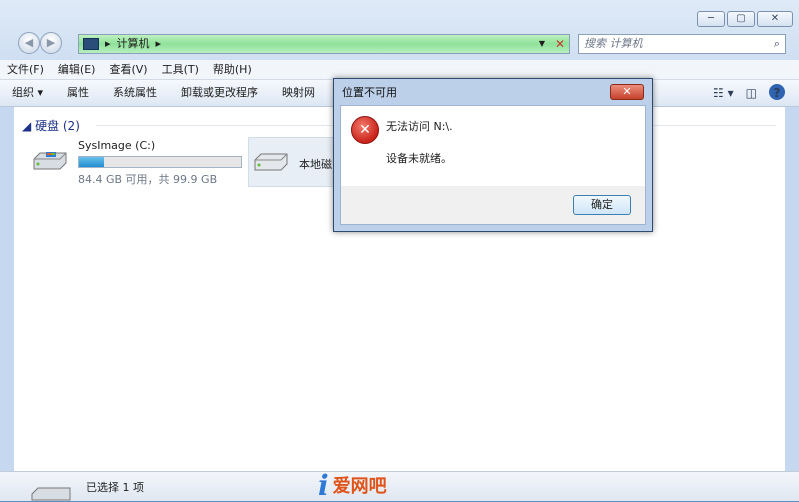 The width and height of the screenshot is (799, 502). Describe the element at coordinates (419, 158) in the screenshot. I see `dialog-detail: 设备未就绪。` at that location.